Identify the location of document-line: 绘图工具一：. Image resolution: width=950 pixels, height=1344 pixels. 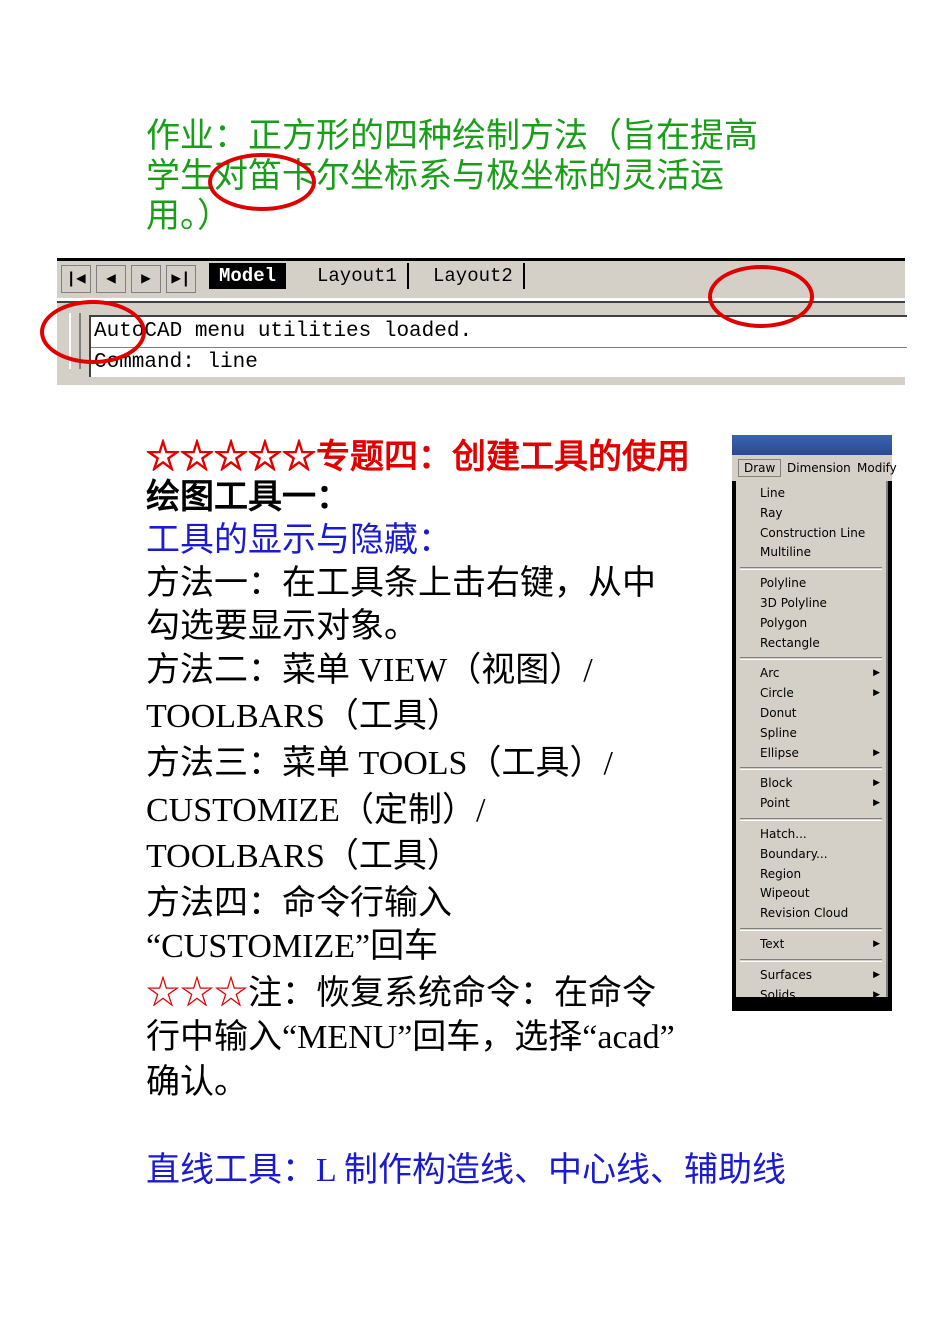
(248, 498).